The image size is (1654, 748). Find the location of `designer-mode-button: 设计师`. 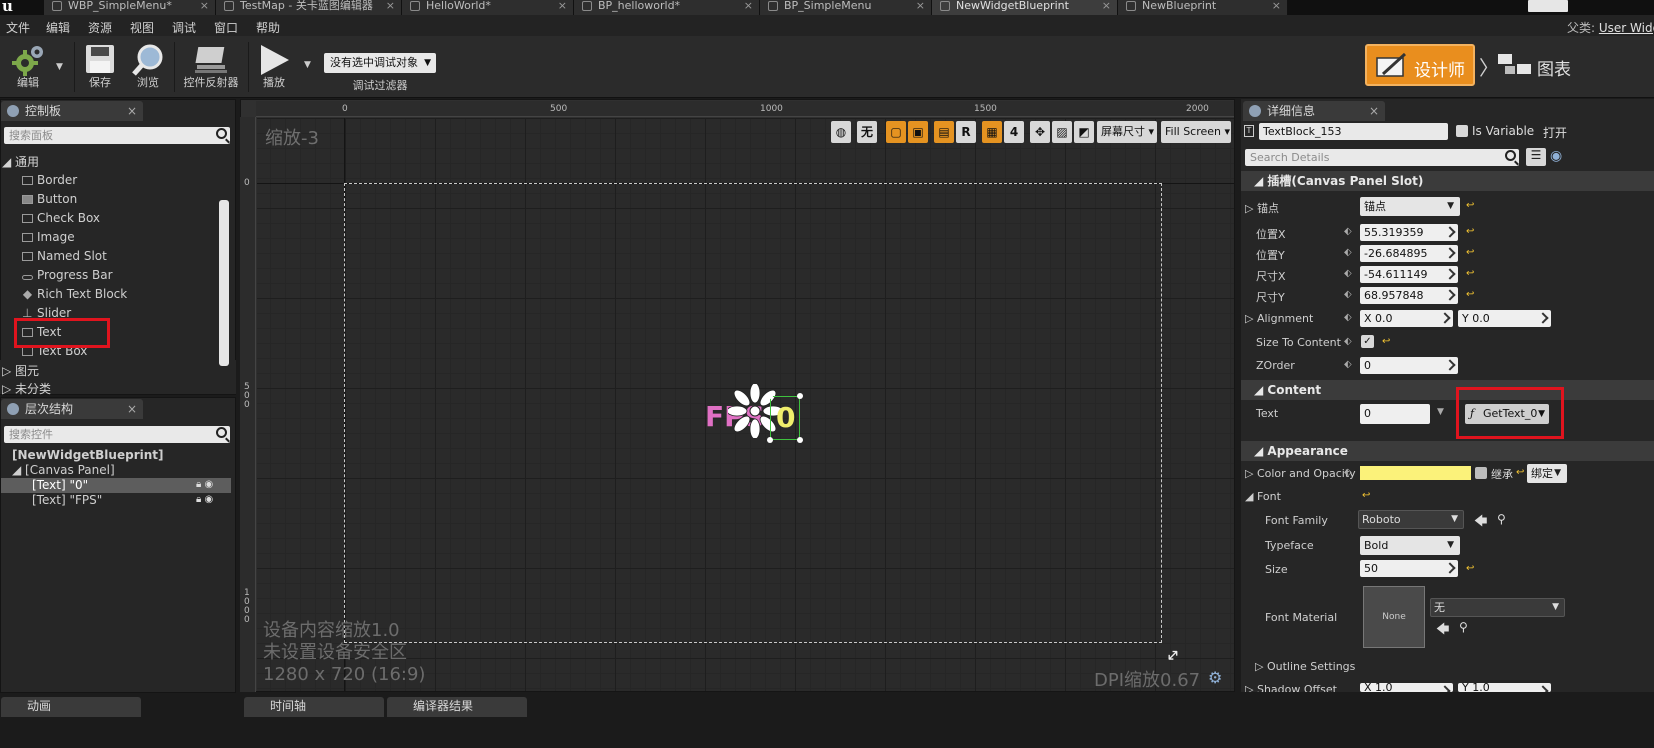

designer-mode-button: 设计师 is located at coordinates (1420, 65).